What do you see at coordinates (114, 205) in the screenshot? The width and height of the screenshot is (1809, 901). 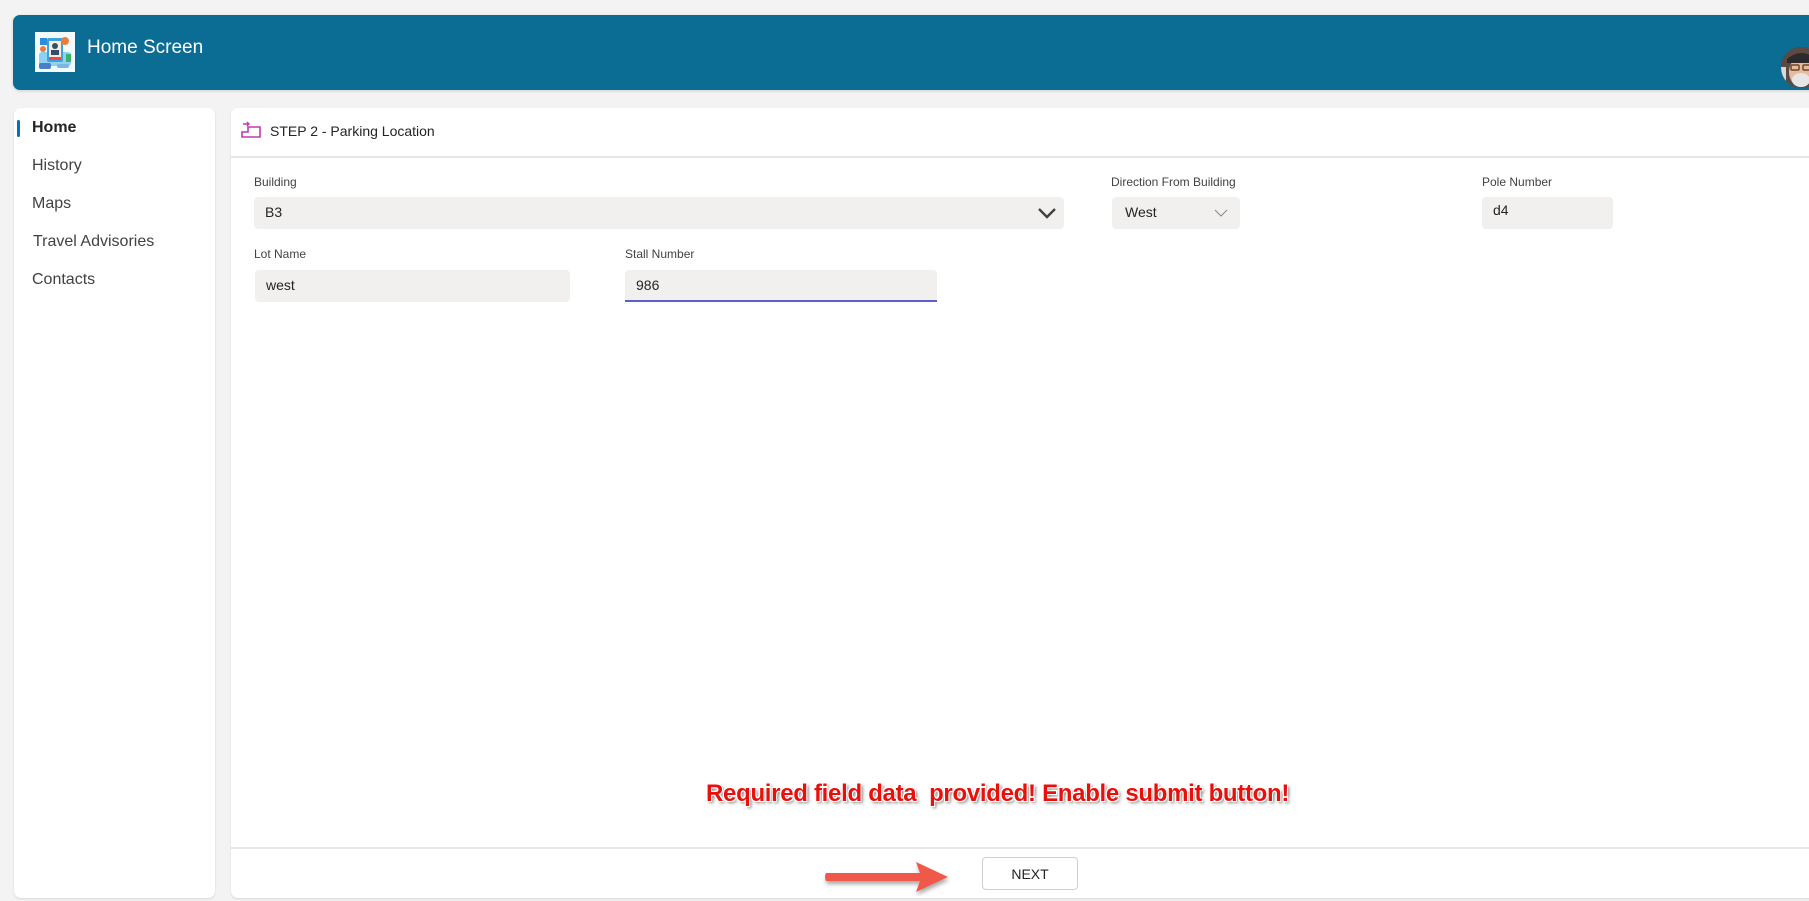 I see `sidebar-item-maps: Maps` at bounding box center [114, 205].